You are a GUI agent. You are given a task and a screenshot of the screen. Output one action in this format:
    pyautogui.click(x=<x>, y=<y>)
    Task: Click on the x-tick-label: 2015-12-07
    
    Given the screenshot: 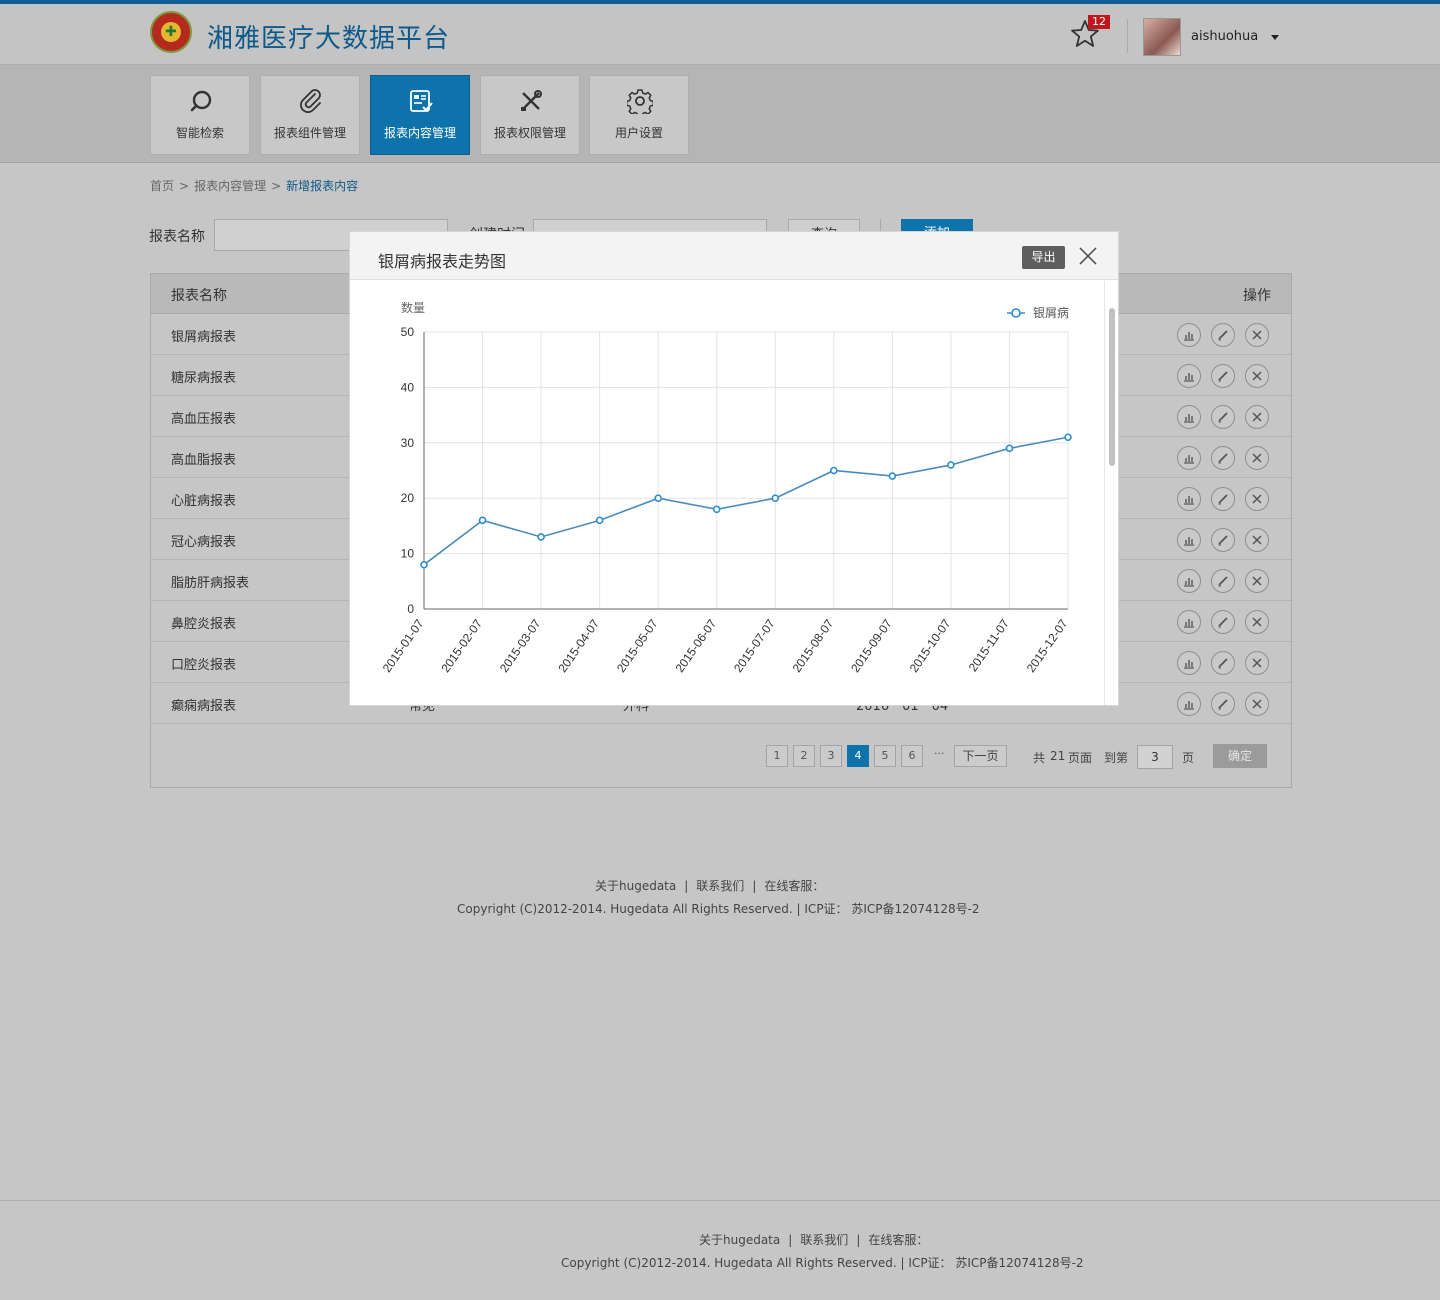 What is the action you would take?
    pyautogui.click(x=1047, y=645)
    